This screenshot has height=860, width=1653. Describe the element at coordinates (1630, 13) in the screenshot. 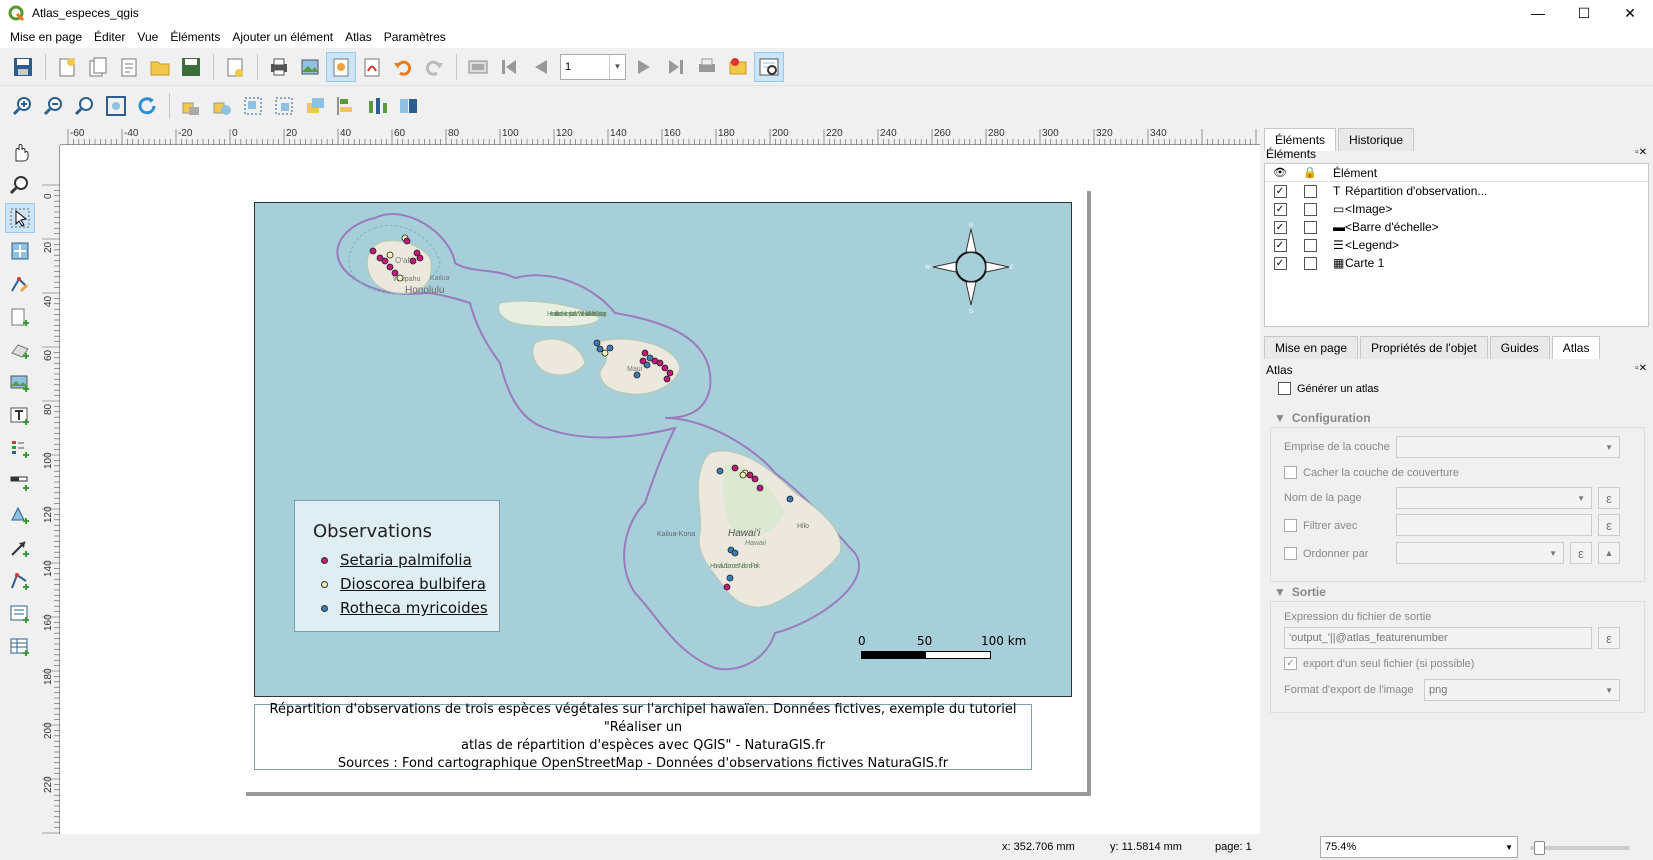

I see `close-button: ✕` at that location.